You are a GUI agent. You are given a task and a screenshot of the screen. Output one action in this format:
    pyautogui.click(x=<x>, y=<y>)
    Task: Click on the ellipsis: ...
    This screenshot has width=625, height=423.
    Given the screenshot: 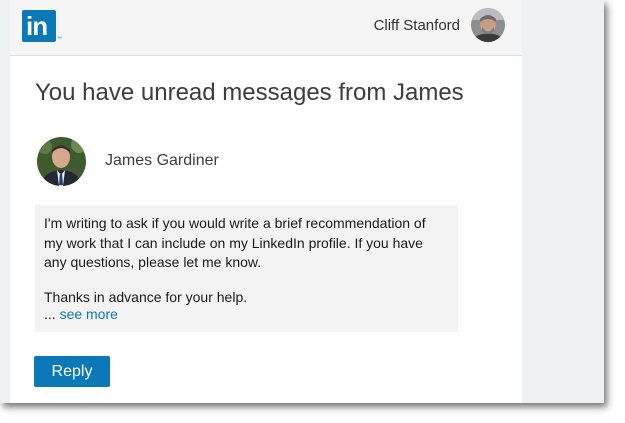 What is the action you would take?
    pyautogui.click(x=52, y=314)
    